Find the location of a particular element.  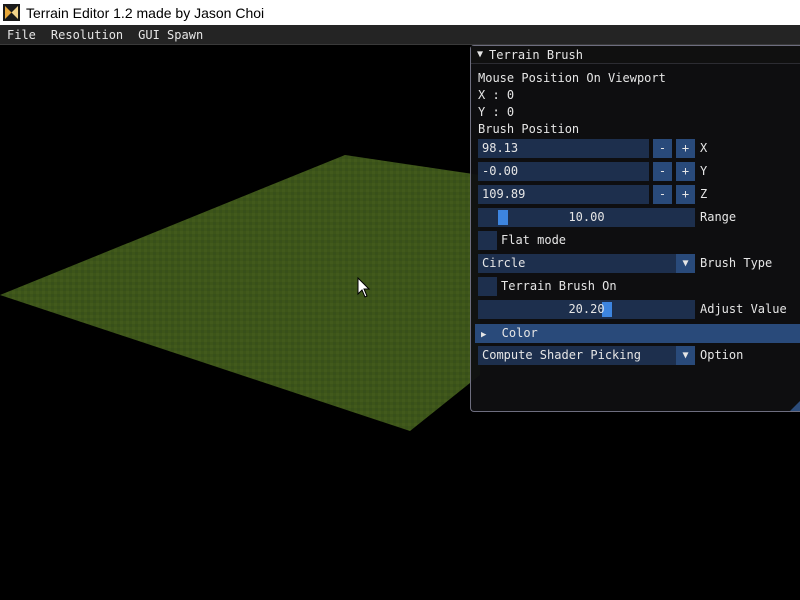

option-label: Option is located at coordinates (722, 355).